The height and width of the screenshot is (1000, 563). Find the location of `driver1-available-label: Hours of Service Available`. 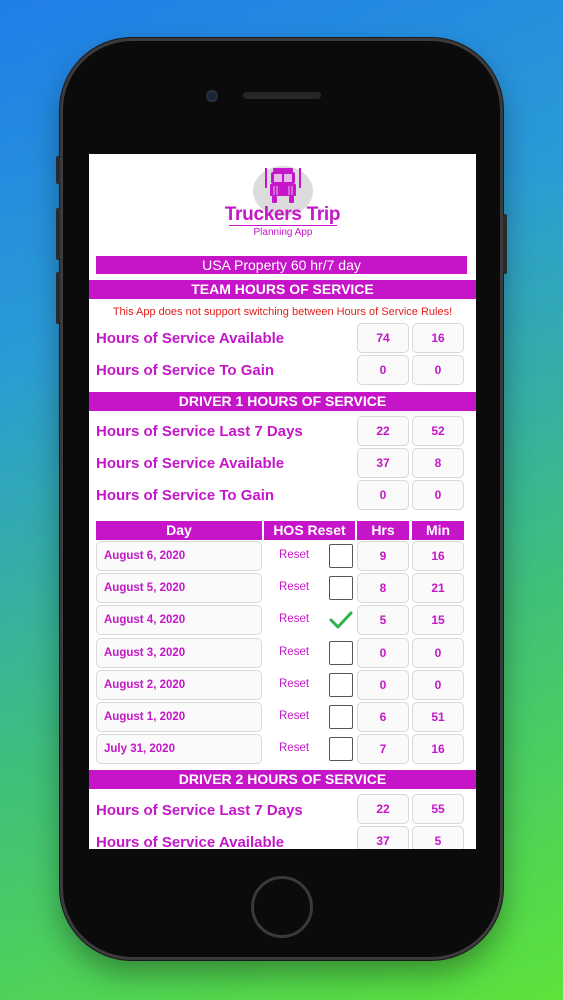

driver1-available-label: Hours of Service Available is located at coordinates (190, 463).